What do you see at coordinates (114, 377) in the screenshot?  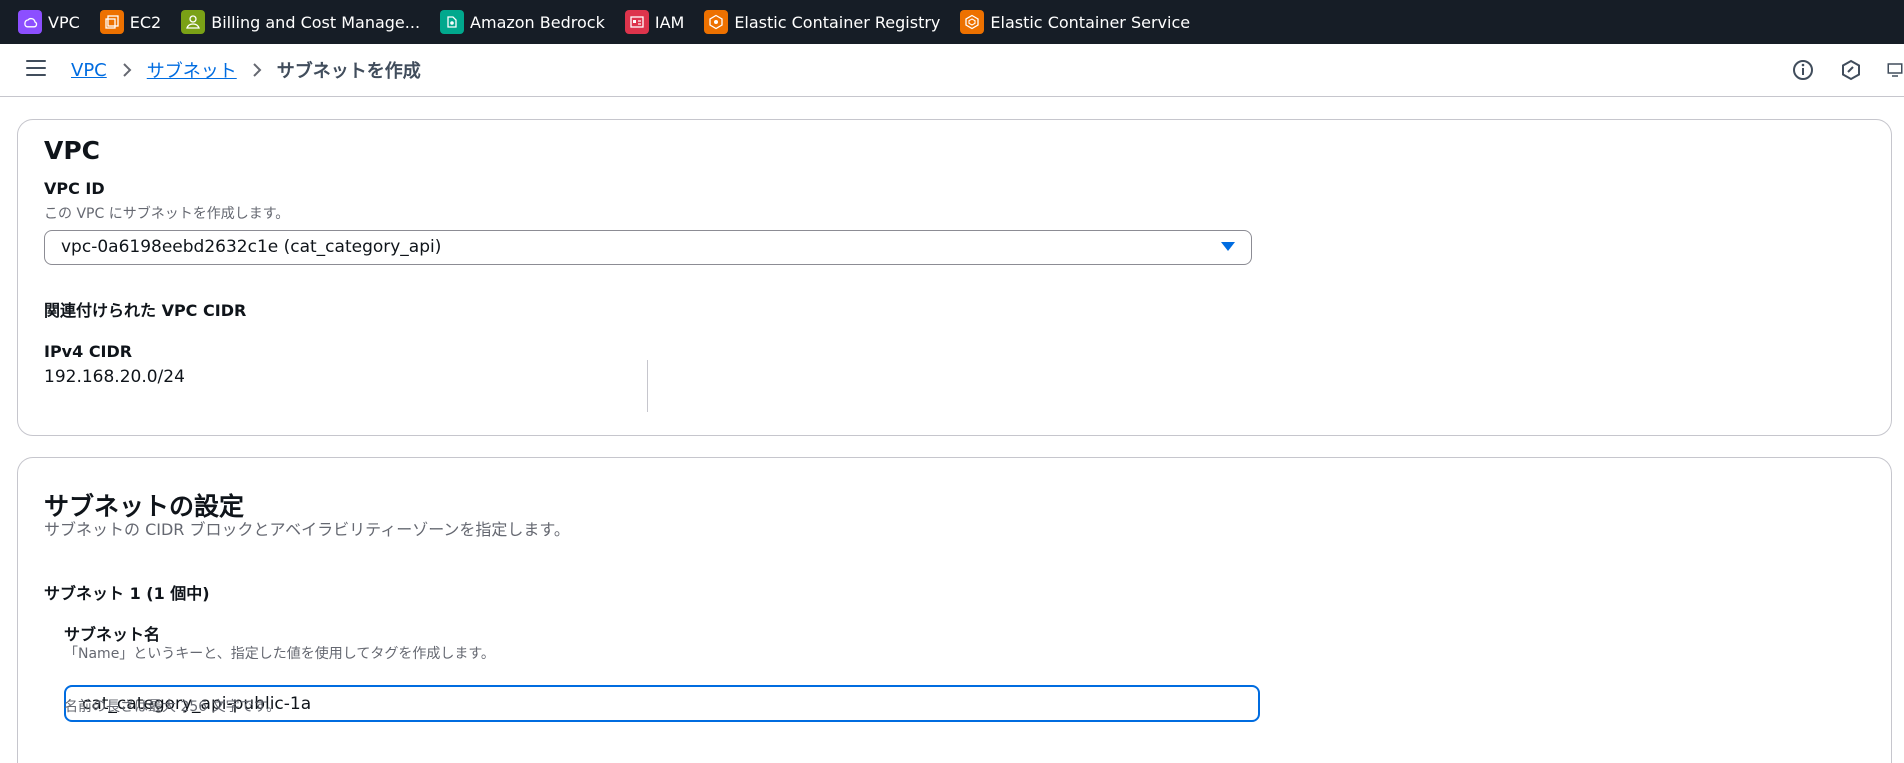 I see `ipv4-cidr-value: 192.168.20.0/24` at bounding box center [114, 377].